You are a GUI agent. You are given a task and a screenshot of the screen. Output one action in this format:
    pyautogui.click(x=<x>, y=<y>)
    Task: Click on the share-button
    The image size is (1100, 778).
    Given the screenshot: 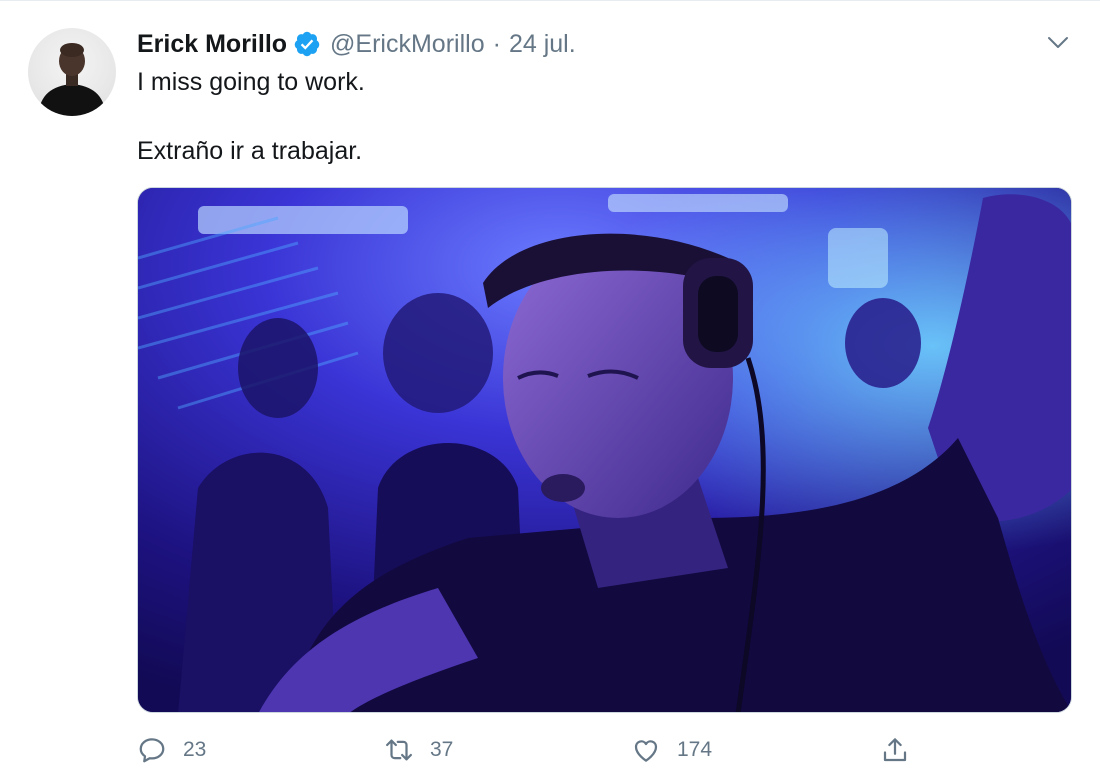 What is the action you would take?
    pyautogui.click(x=895, y=750)
    